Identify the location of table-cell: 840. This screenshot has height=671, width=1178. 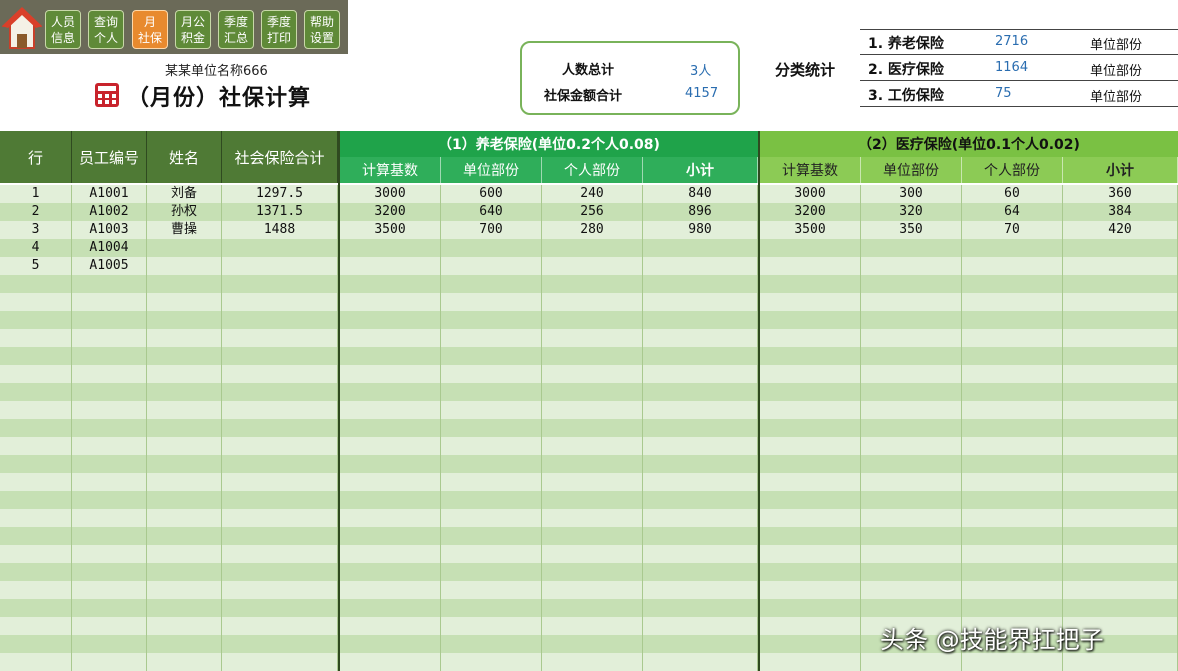
(700, 194).